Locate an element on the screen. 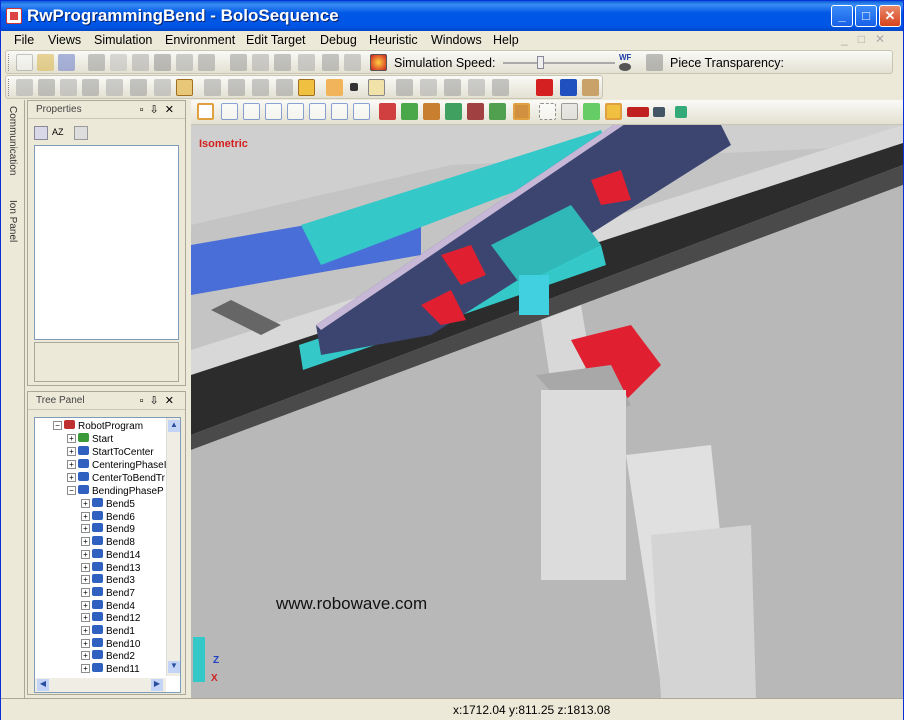  tab-ion-panel: Ion Panel is located at coordinates (12, 221).